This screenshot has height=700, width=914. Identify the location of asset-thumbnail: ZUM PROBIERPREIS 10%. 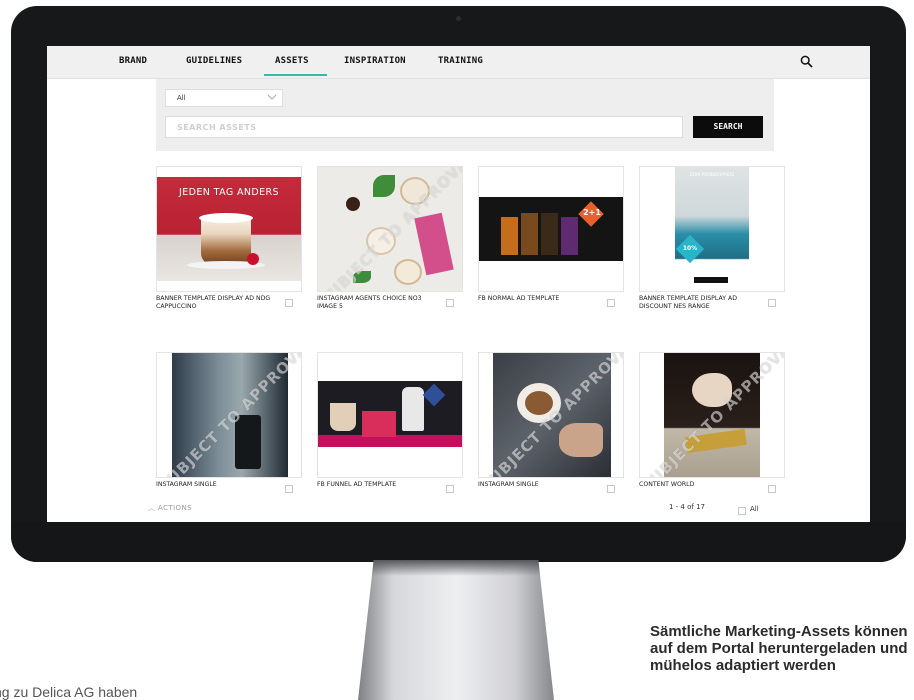
(712, 229).